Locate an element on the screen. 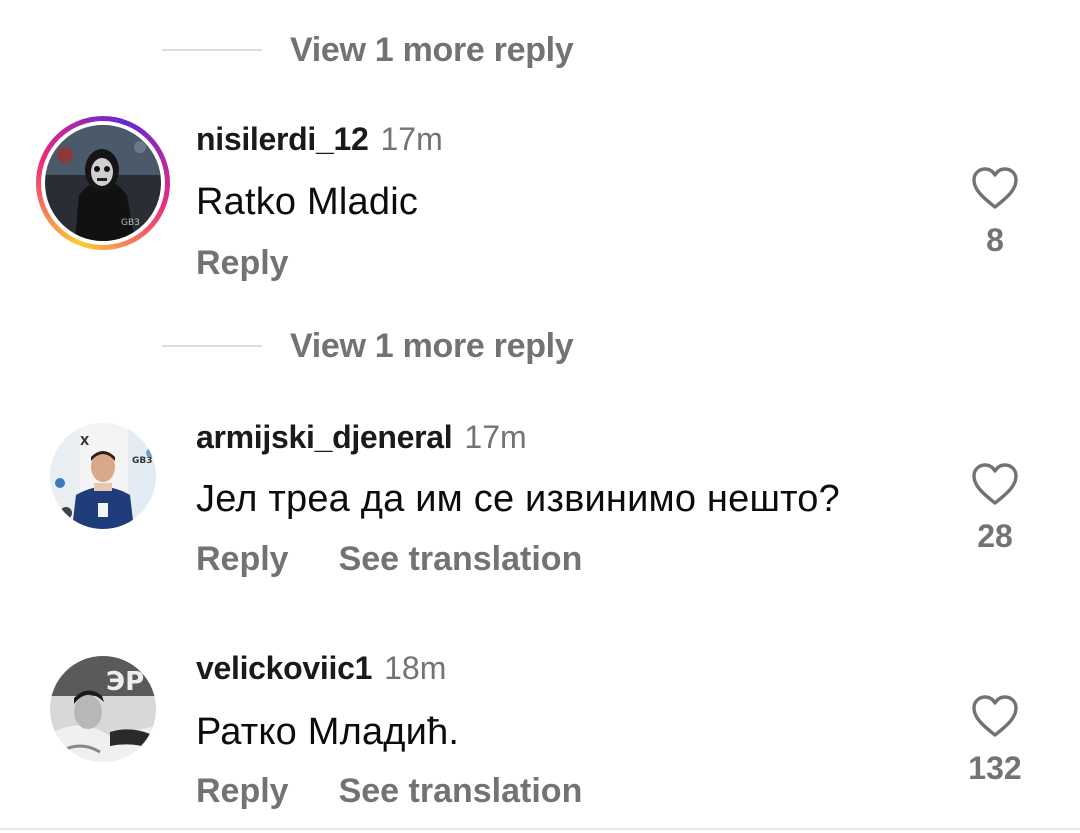  avatar: X GB3 is located at coordinates (103, 476).